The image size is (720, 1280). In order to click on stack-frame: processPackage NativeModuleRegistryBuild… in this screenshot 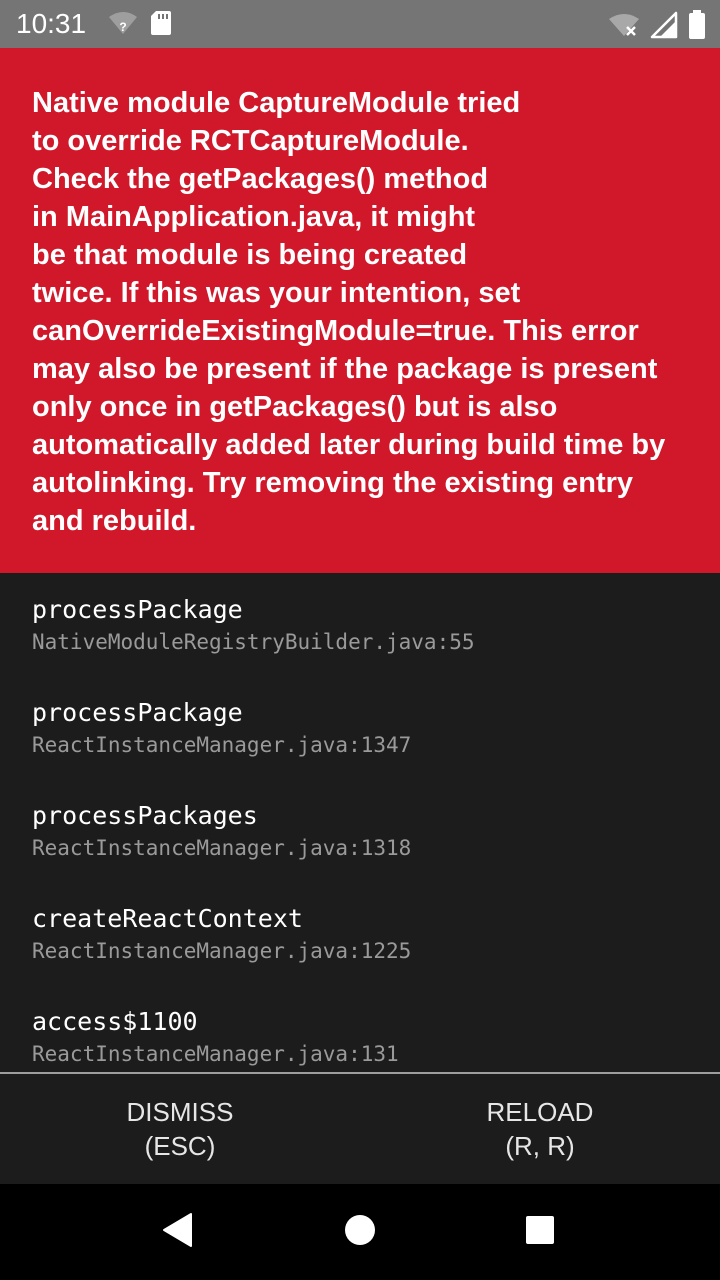, I will do `click(372, 625)`.